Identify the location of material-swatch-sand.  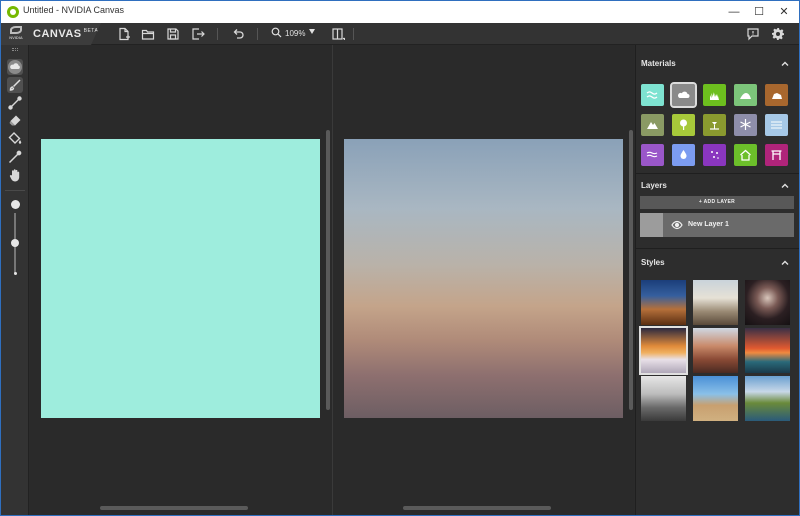
(714, 125).